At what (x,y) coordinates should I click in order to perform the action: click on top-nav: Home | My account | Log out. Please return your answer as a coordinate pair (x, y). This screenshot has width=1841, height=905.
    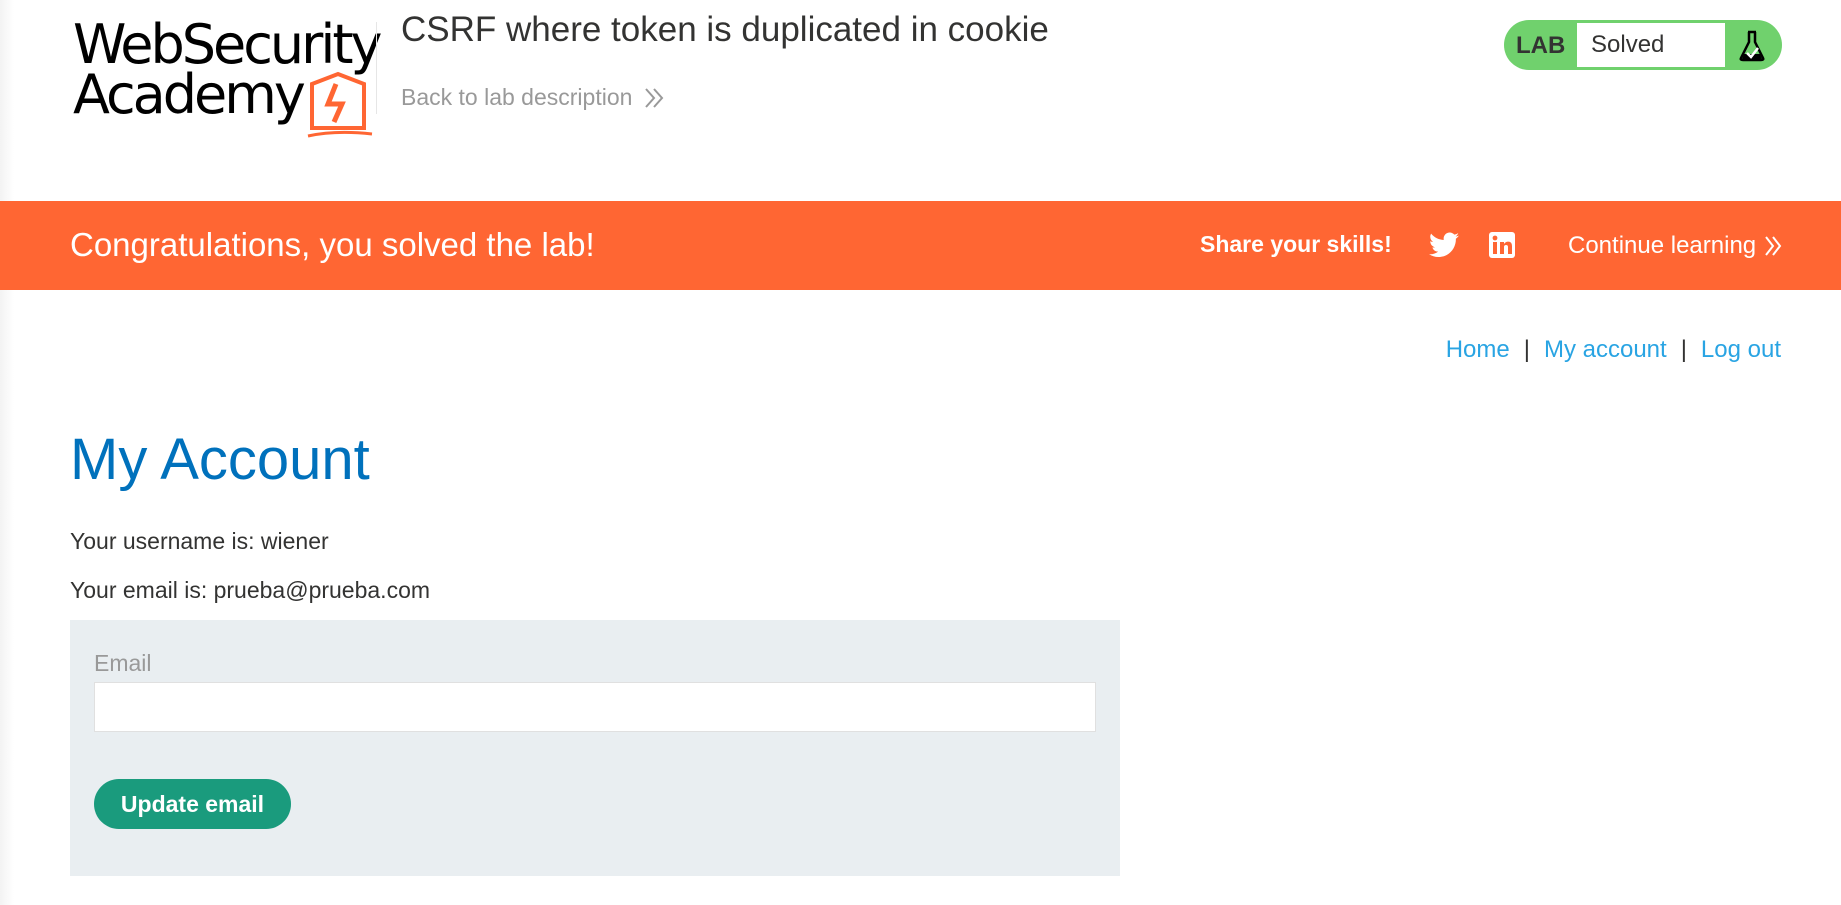
    Looking at the image, I should click on (1613, 350).